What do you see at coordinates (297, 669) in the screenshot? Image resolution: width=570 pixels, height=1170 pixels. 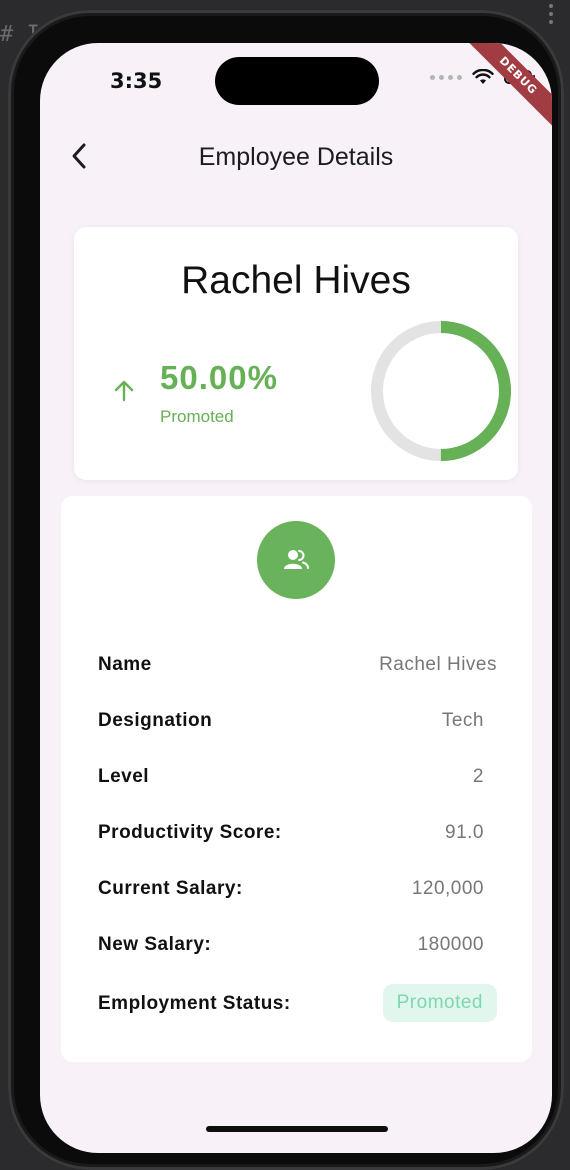 I see `detail-row-name: Name Rachel Hives` at bounding box center [297, 669].